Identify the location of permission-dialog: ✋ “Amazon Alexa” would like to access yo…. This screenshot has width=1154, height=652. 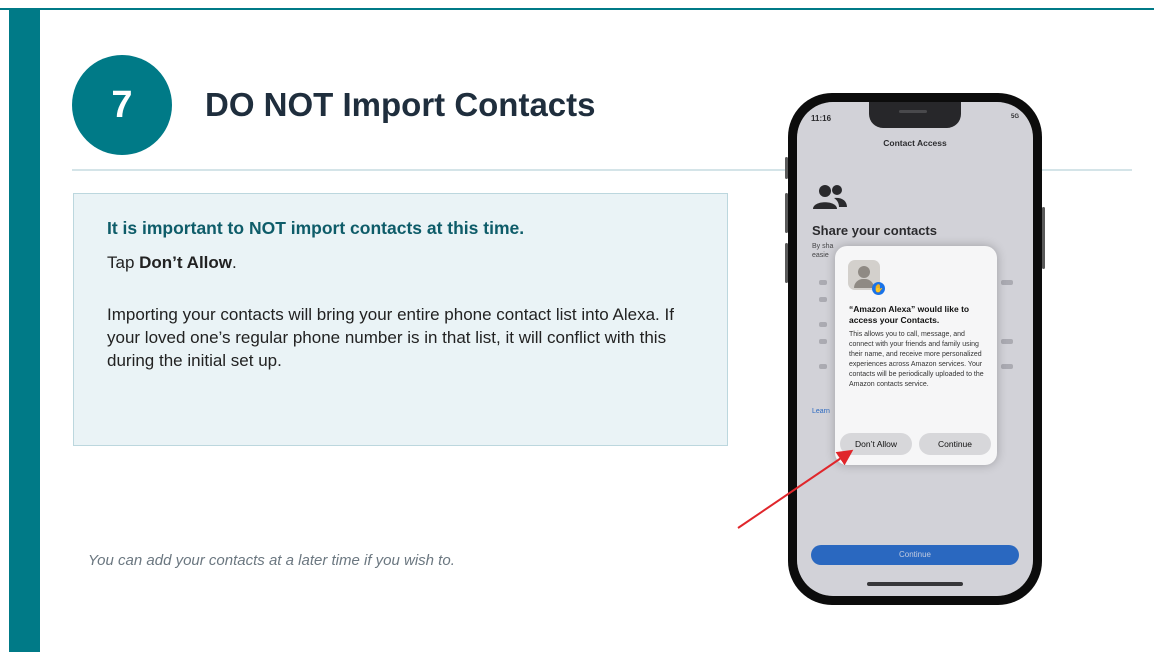
(916, 355).